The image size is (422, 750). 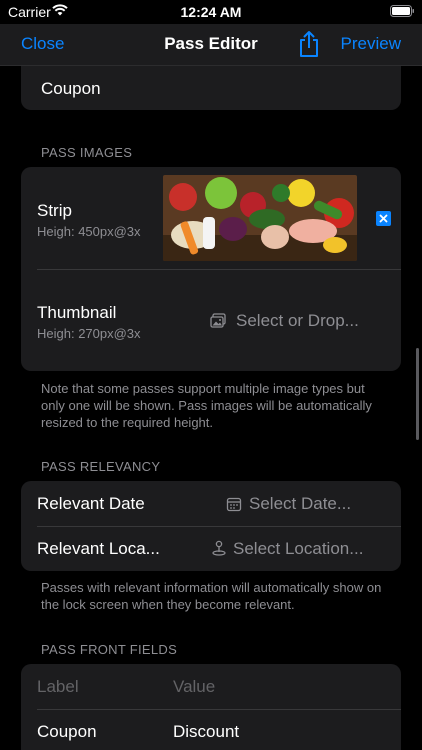 What do you see at coordinates (71, 89) in the screenshot?
I see `coupon-row-label: Coupon` at bounding box center [71, 89].